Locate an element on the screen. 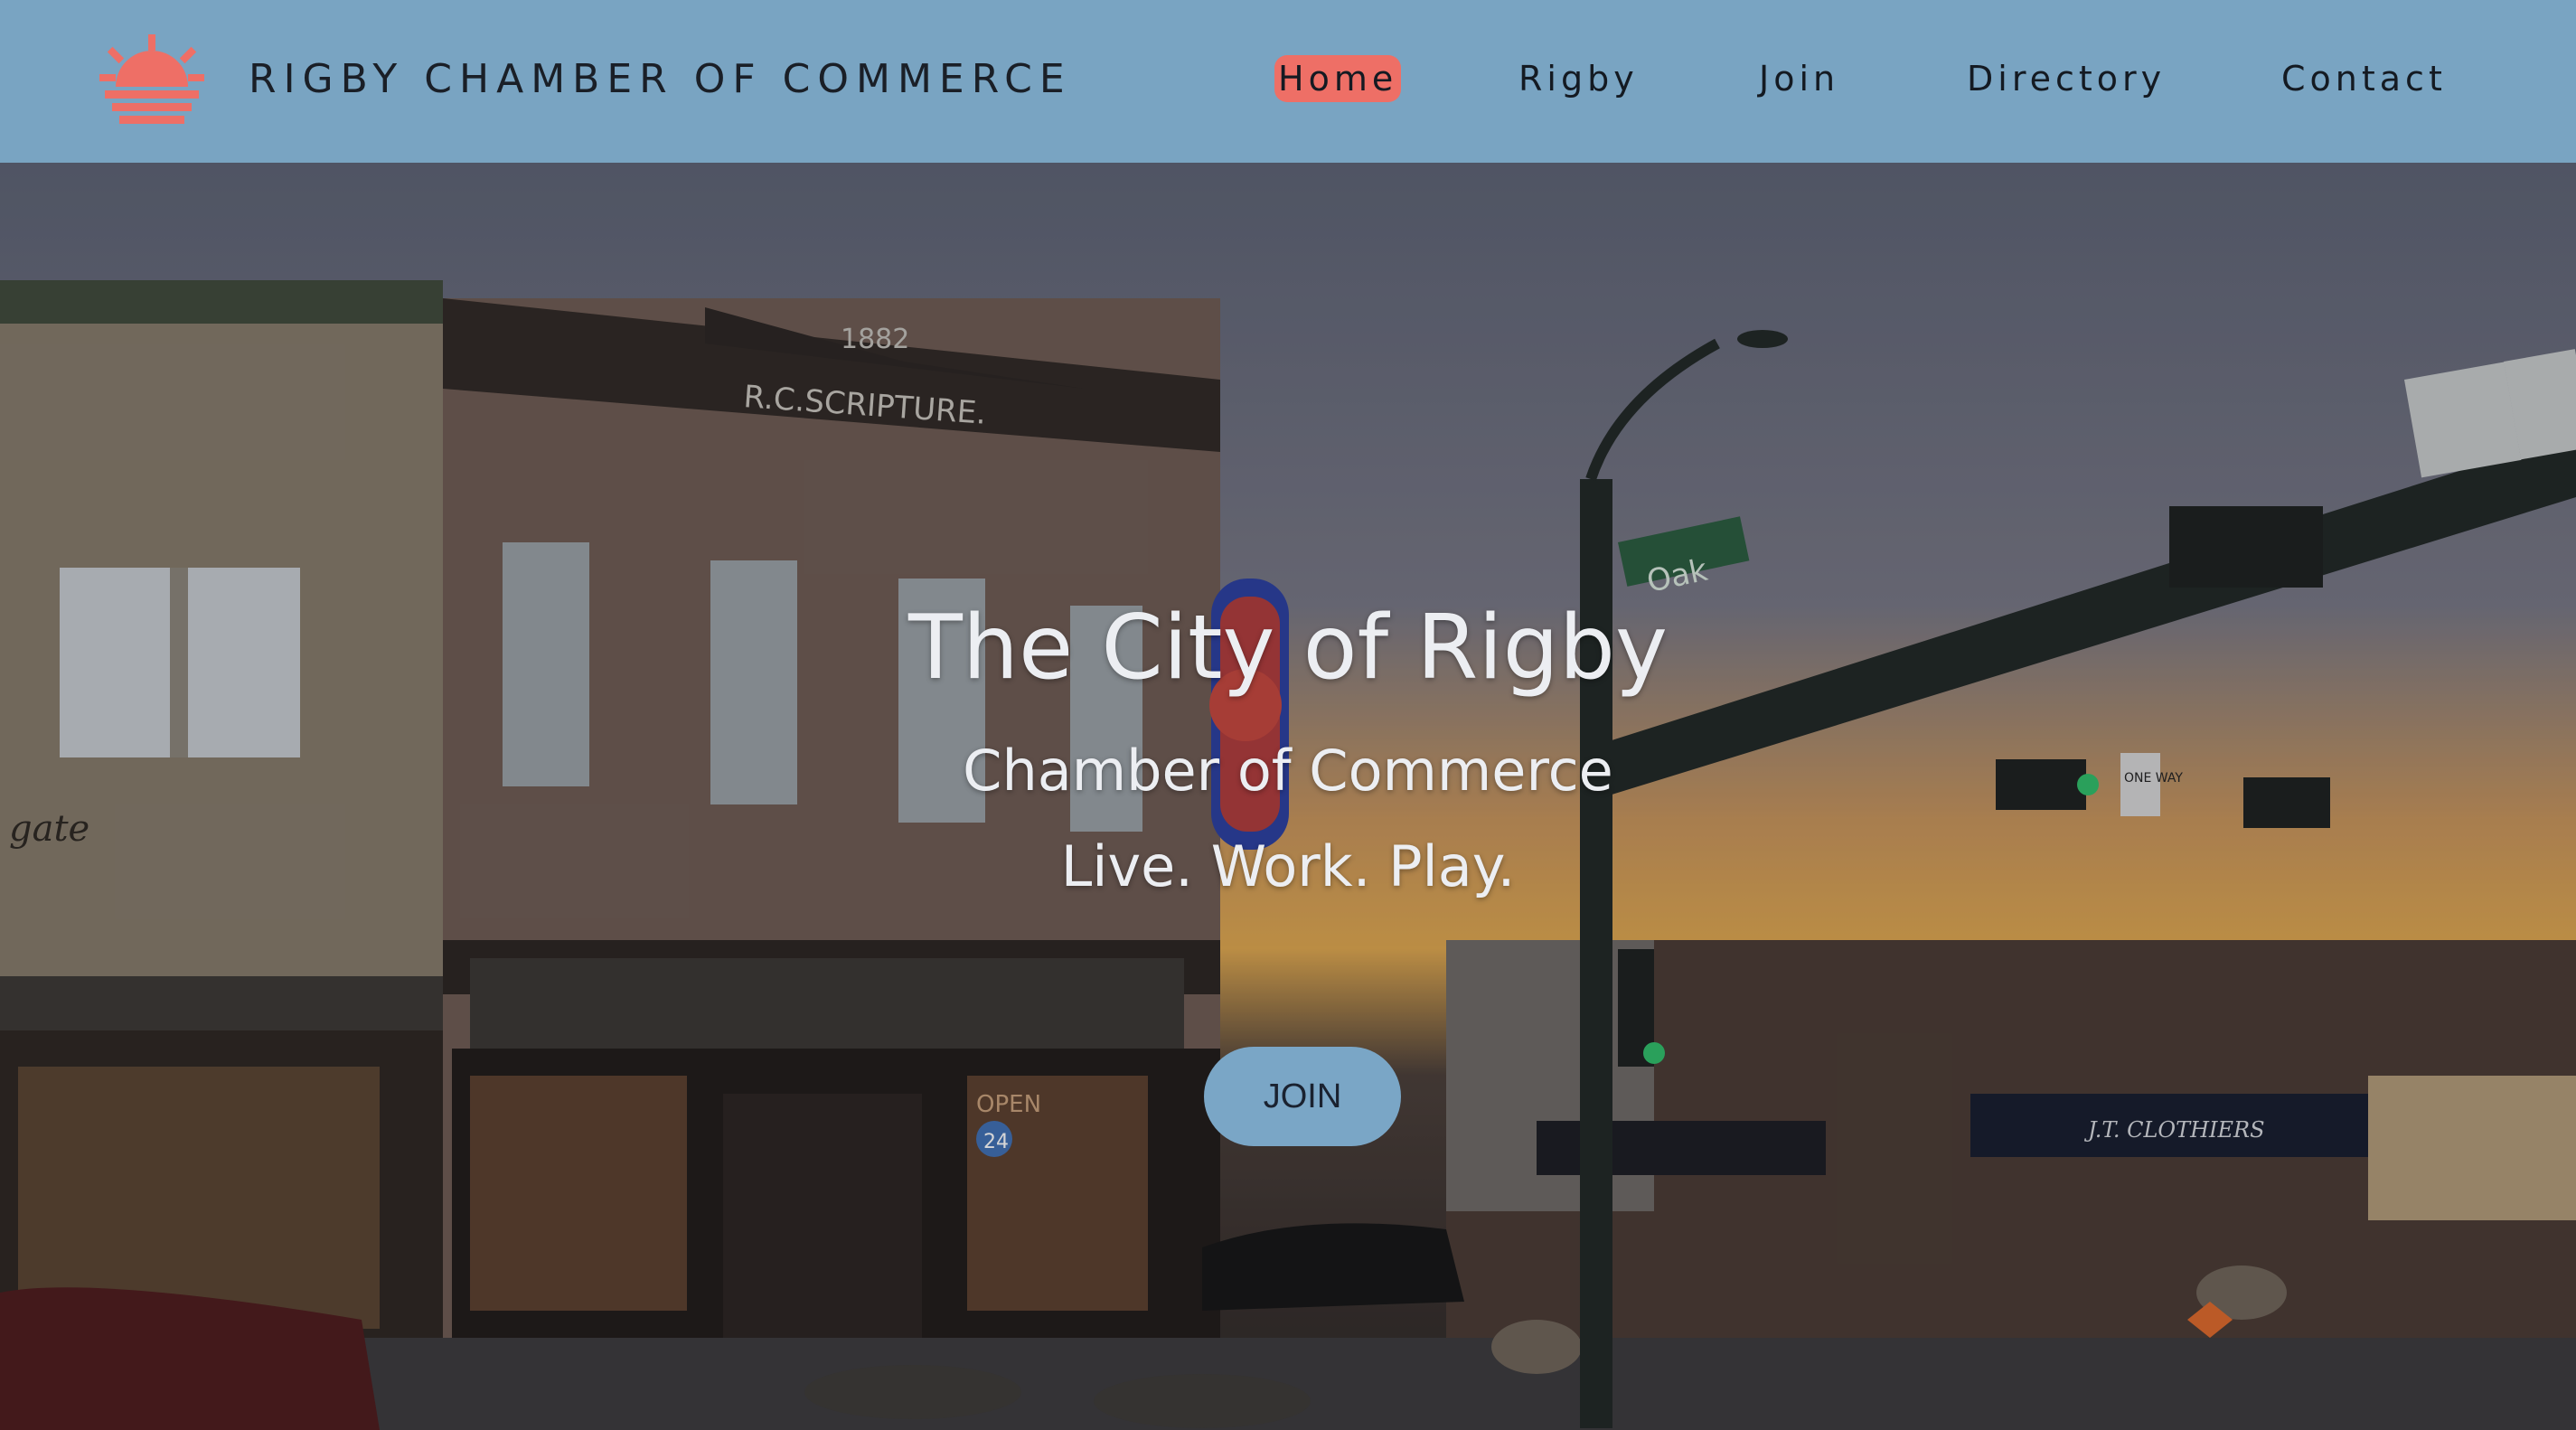 The image size is (2576, 1430). nav-join: Join is located at coordinates (1799, 79).